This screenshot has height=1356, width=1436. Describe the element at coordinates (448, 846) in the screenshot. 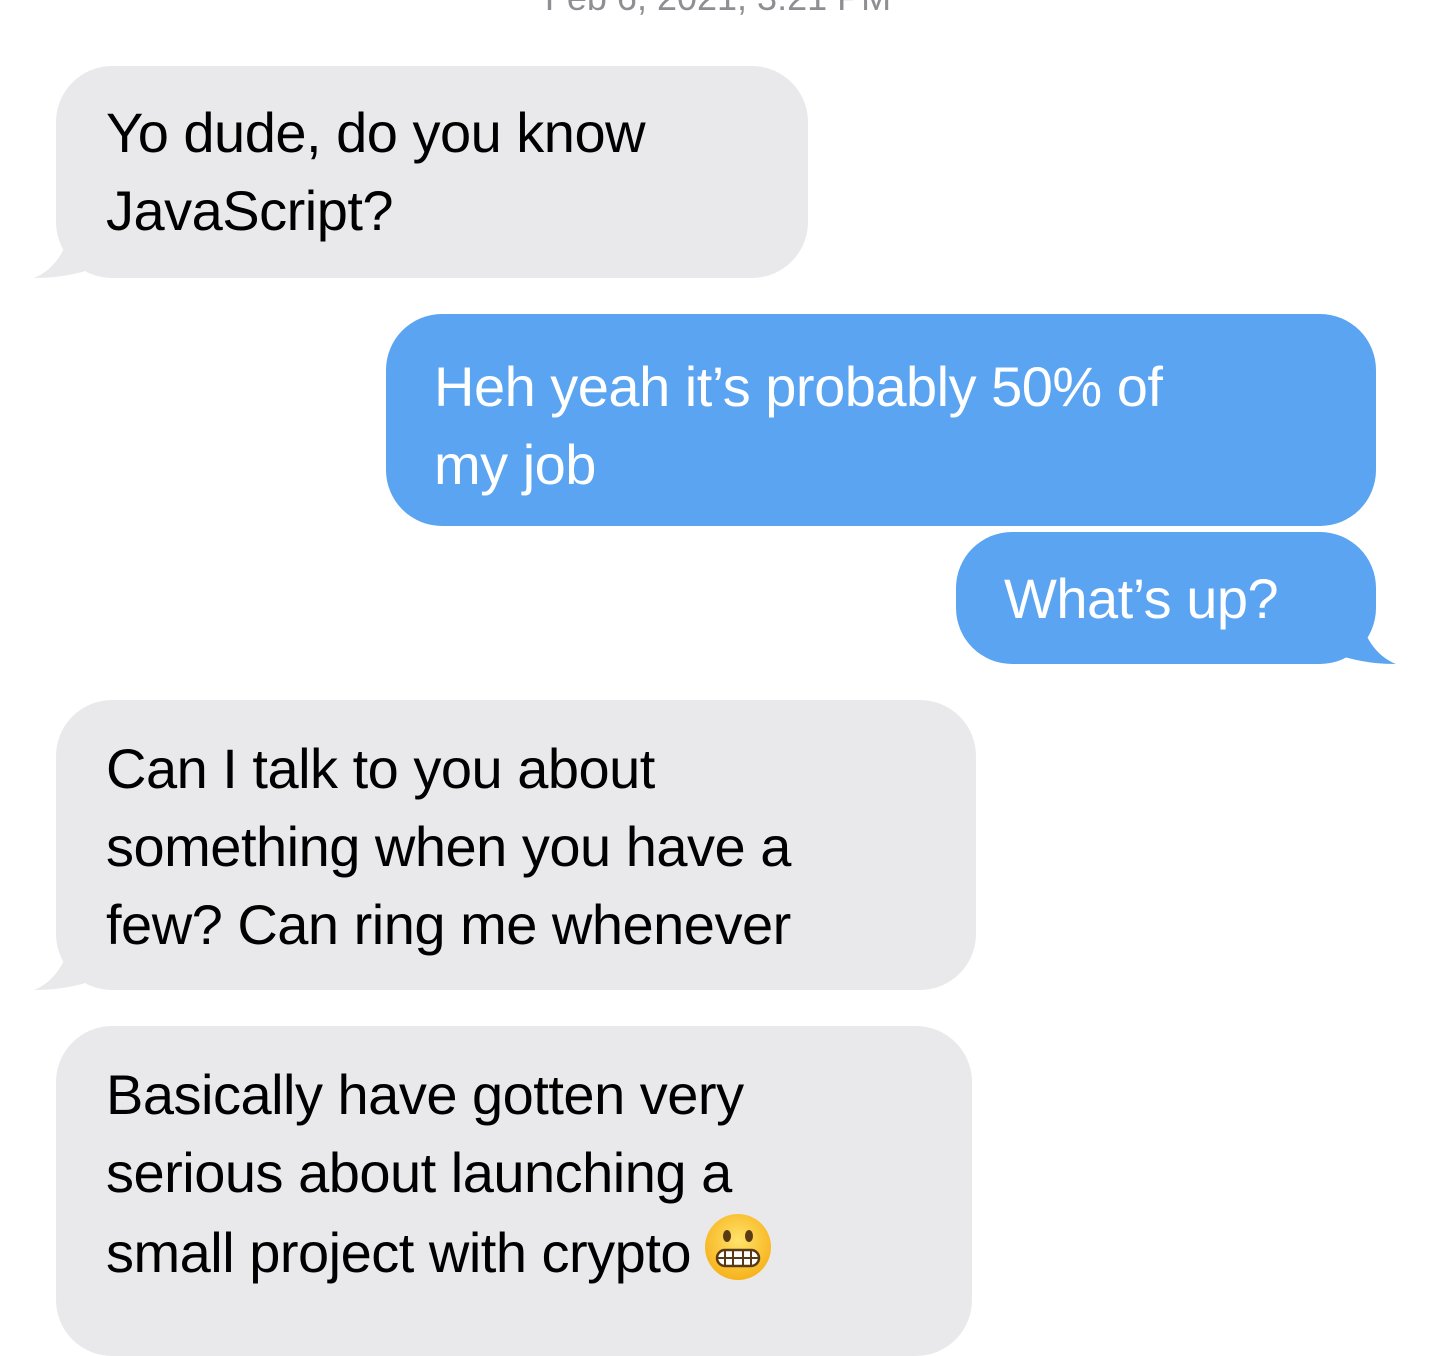

I see `message-text-line: something when you have a` at that location.